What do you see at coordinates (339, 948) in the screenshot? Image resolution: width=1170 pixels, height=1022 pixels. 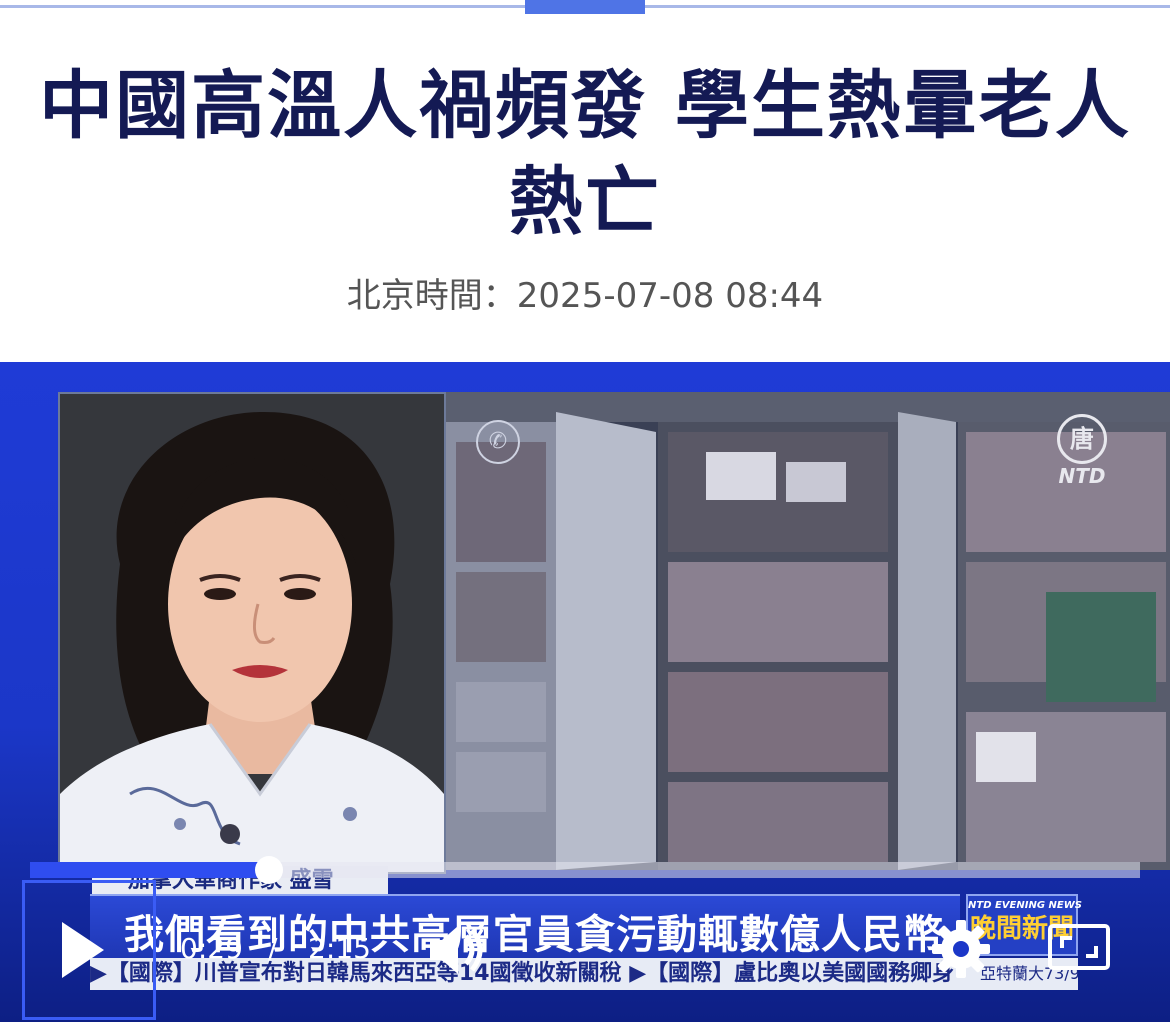 I see `total-time: 2:15` at bounding box center [339, 948].